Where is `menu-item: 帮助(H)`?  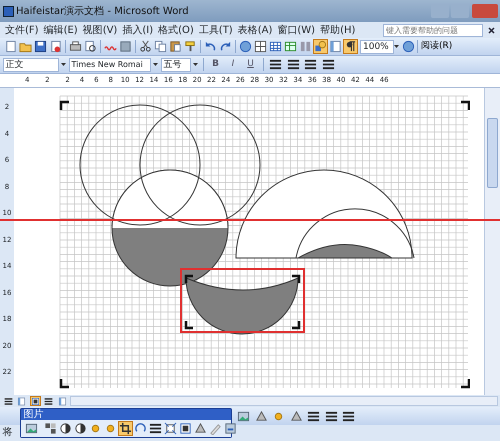 menu-item: 帮助(H) is located at coordinates (338, 30).